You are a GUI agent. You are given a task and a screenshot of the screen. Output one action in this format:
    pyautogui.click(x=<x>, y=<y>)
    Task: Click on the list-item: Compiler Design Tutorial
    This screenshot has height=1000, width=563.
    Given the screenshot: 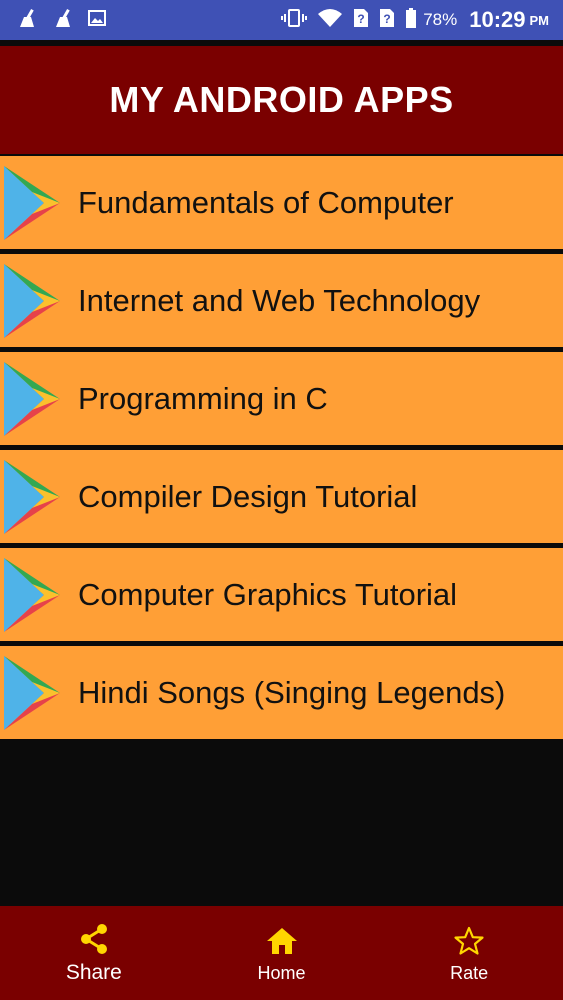 What is the action you would take?
    pyautogui.click(x=281, y=496)
    